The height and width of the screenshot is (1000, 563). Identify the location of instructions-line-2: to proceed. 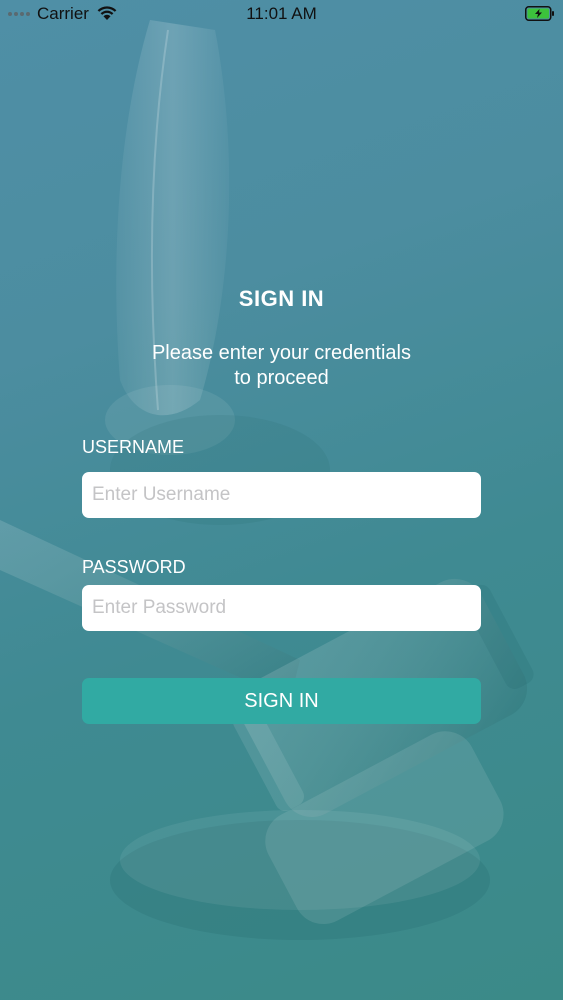
(281, 378).